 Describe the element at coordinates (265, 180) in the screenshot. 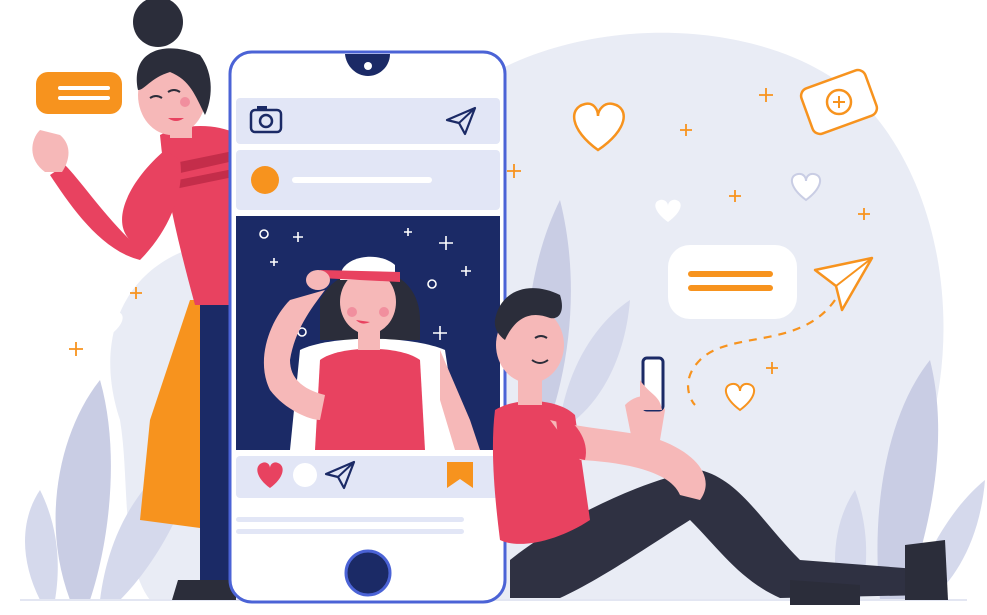

I see `avatar` at that location.